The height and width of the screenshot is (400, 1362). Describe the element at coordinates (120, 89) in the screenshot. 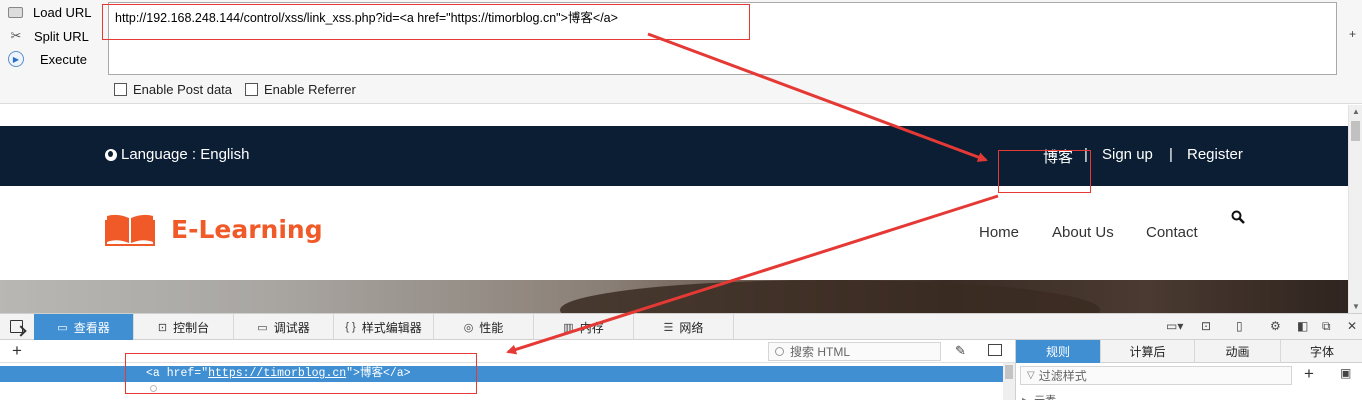

I see `post-data-checkbox` at that location.